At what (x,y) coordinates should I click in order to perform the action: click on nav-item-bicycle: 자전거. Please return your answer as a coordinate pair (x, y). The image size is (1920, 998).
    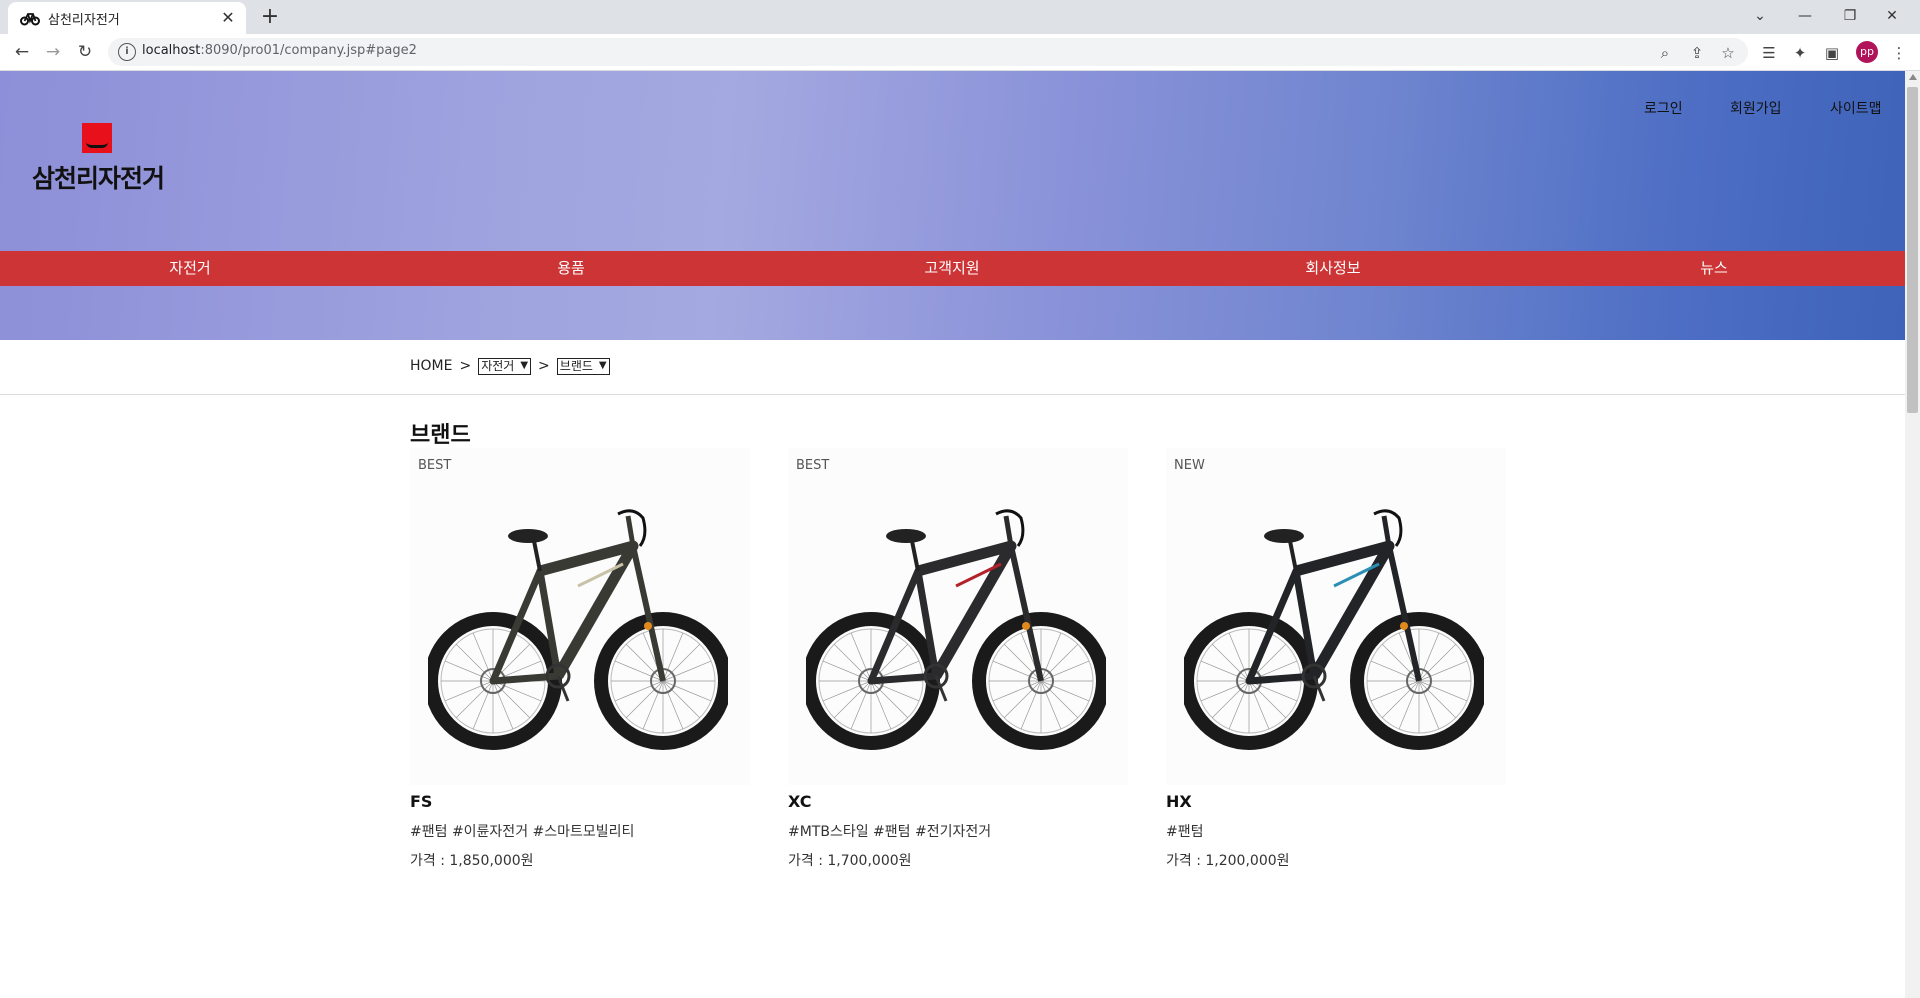
    Looking at the image, I should click on (189, 268).